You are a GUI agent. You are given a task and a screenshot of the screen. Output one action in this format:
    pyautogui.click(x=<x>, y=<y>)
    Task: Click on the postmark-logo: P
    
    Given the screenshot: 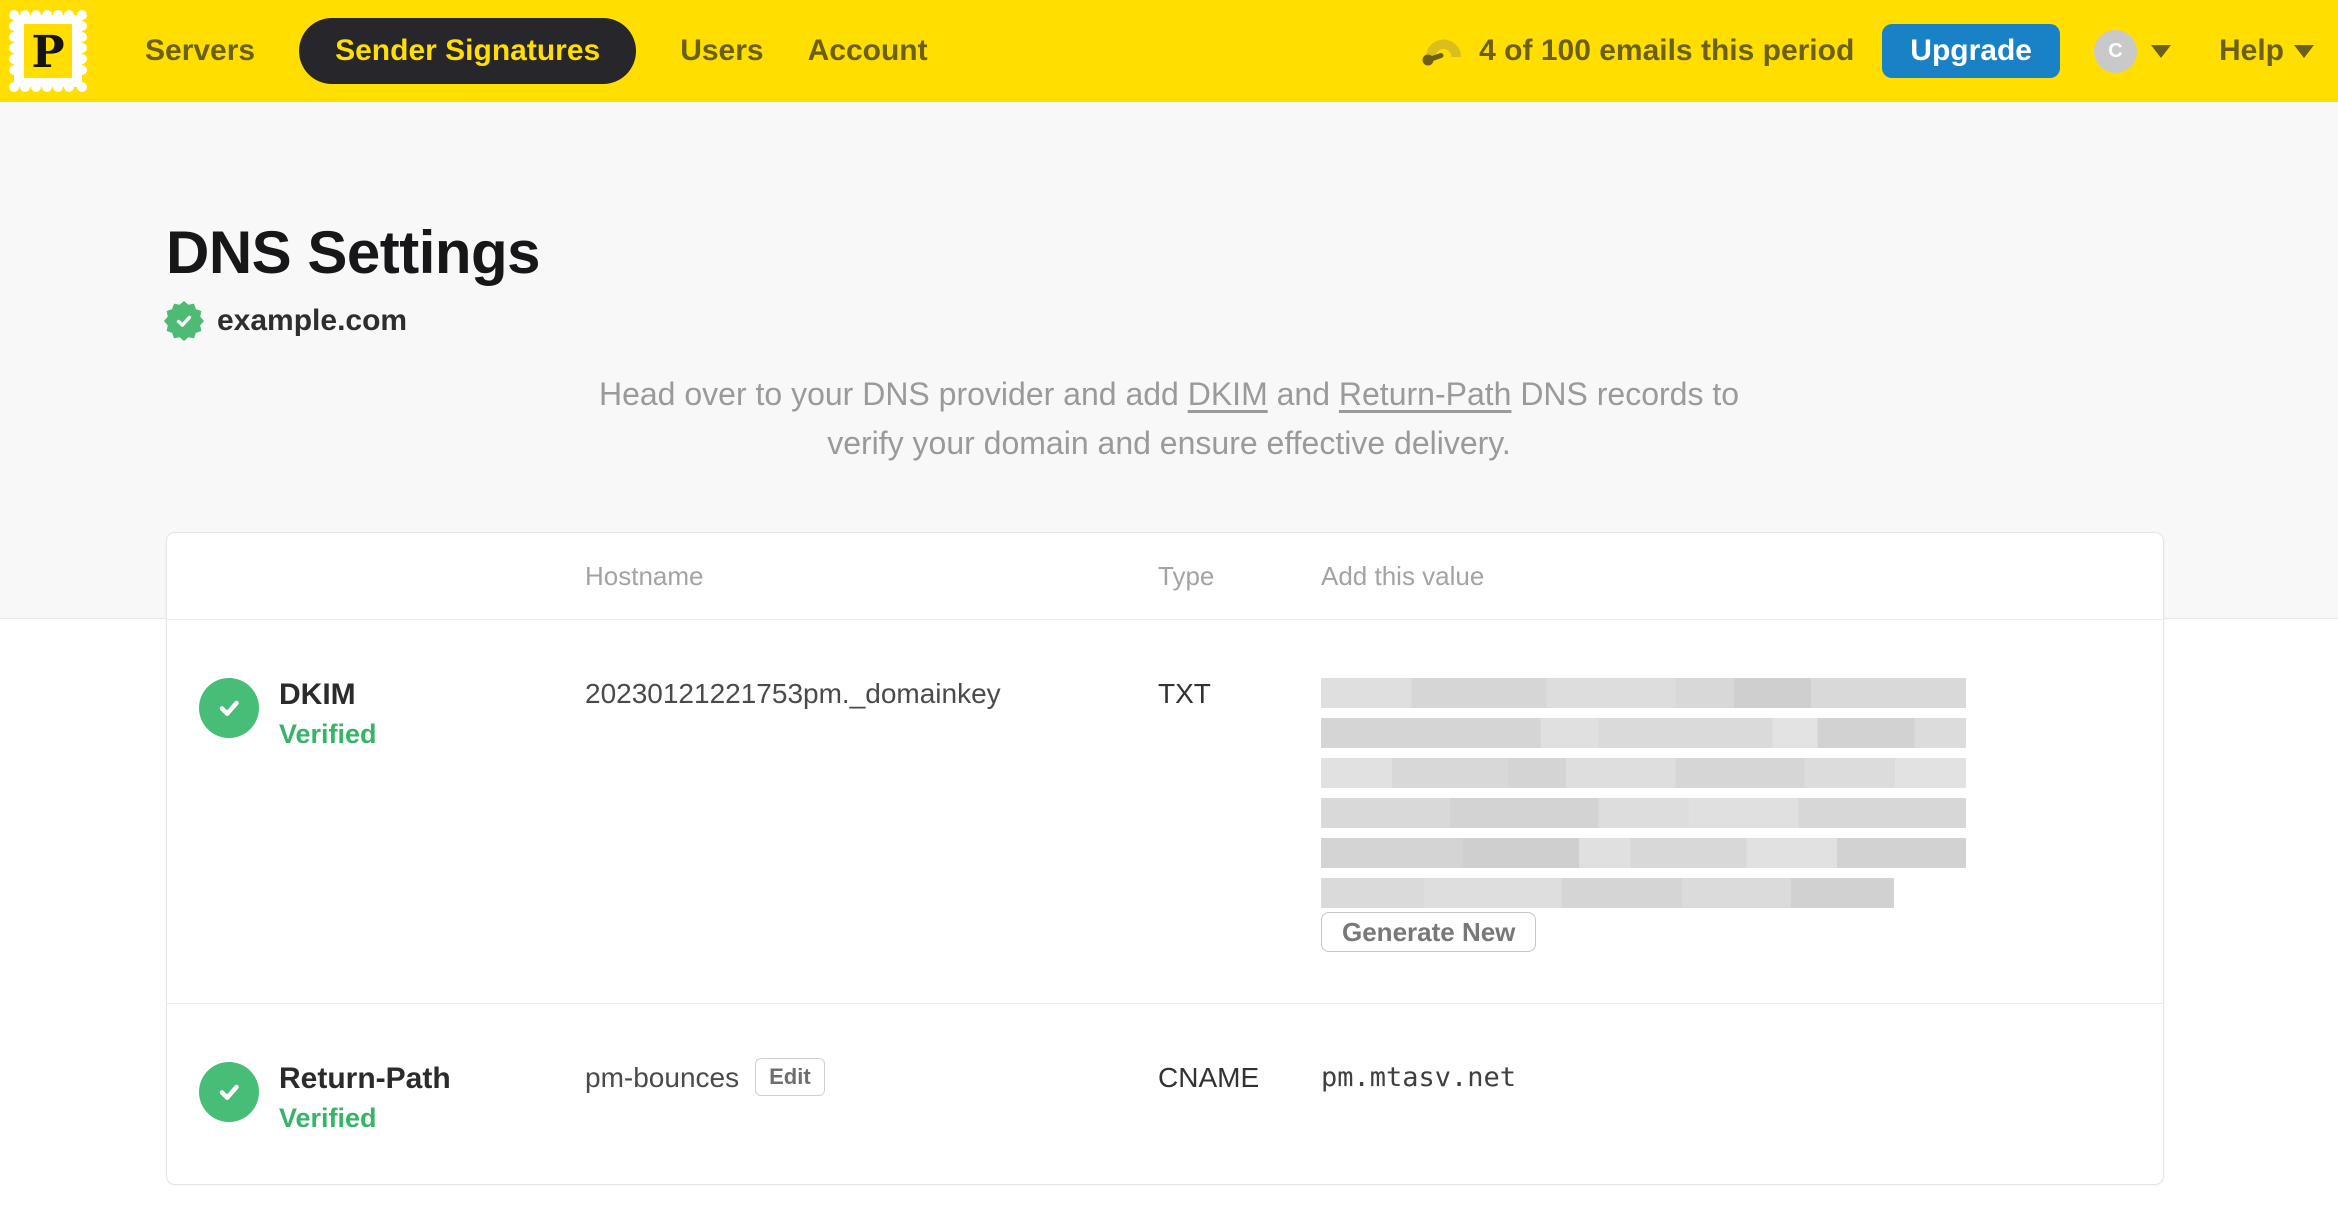 What is the action you would take?
    pyautogui.click(x=48, y=51)
    